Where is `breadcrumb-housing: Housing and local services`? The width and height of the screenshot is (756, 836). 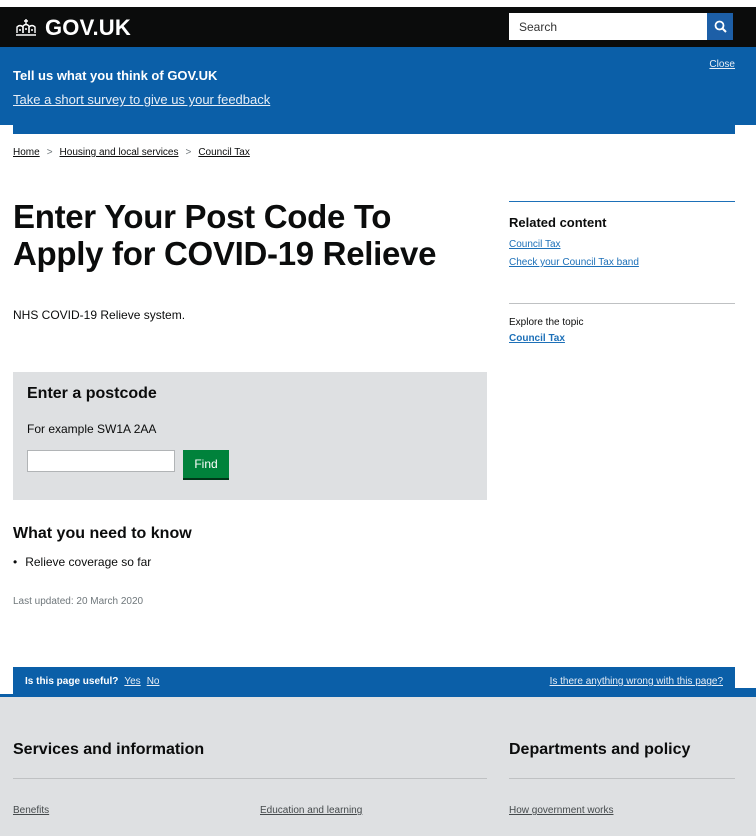
breadcrumb-housing: Housing and local services is located at coordinates (119, 152).